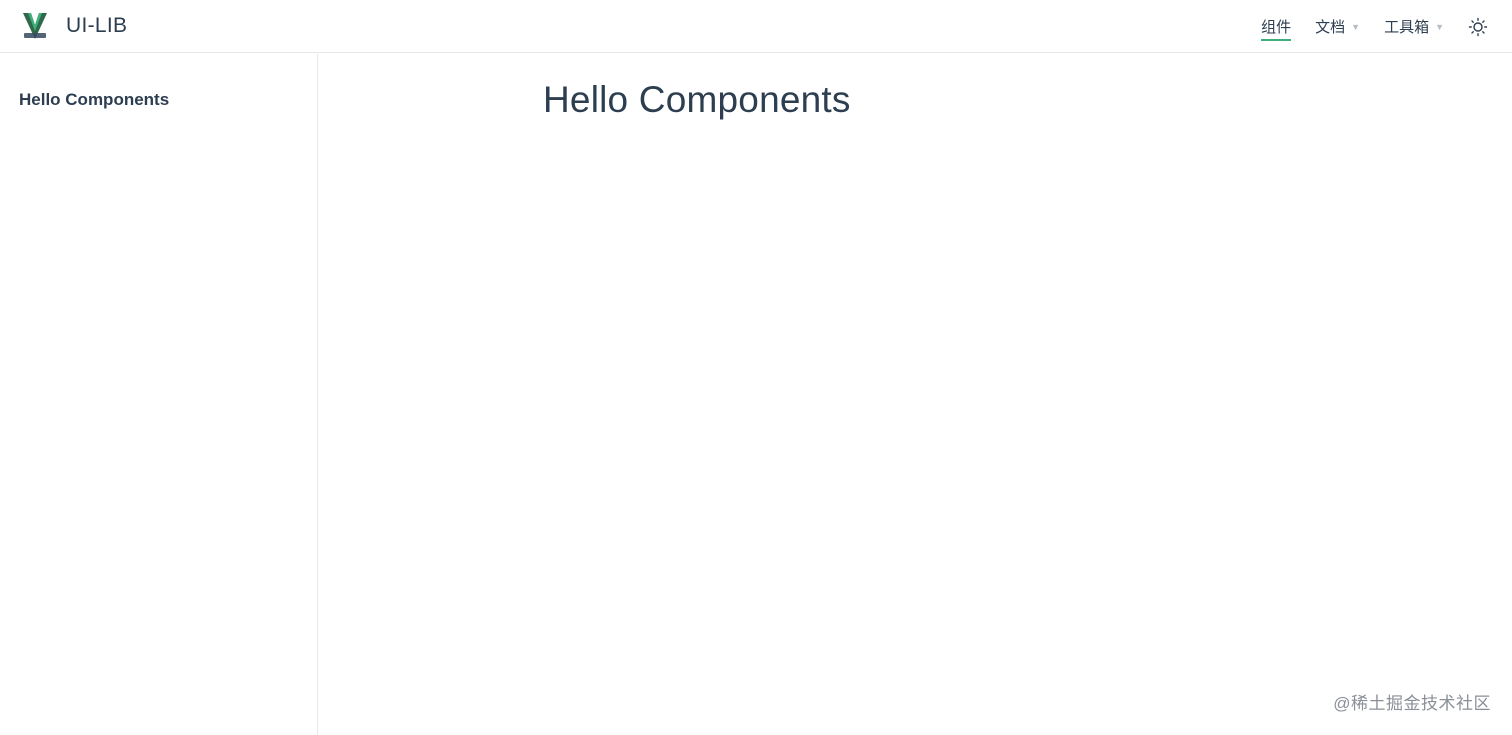 The image size is (1512, 735). What do you see at coordinates (94, 100) in the screenshot?
I see `sidebar-item-hello-components: Hello Components` at bounding box center [94, 100].